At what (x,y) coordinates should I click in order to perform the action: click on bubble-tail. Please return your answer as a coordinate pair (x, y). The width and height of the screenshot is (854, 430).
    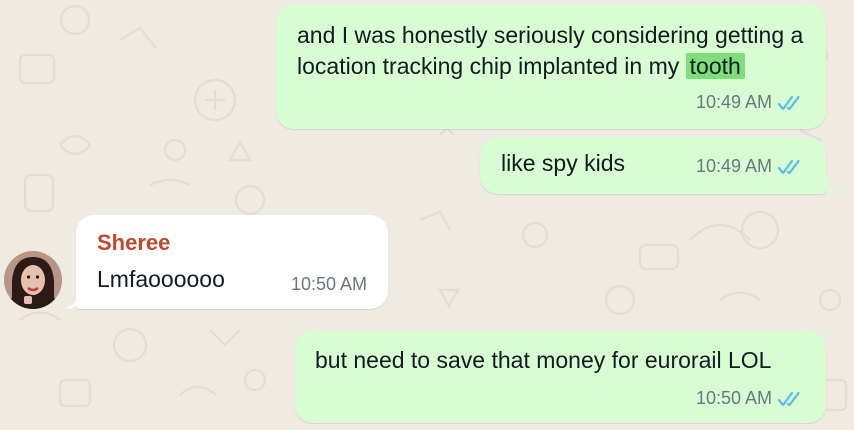
    Looking at the image, I should click on (829, 185).